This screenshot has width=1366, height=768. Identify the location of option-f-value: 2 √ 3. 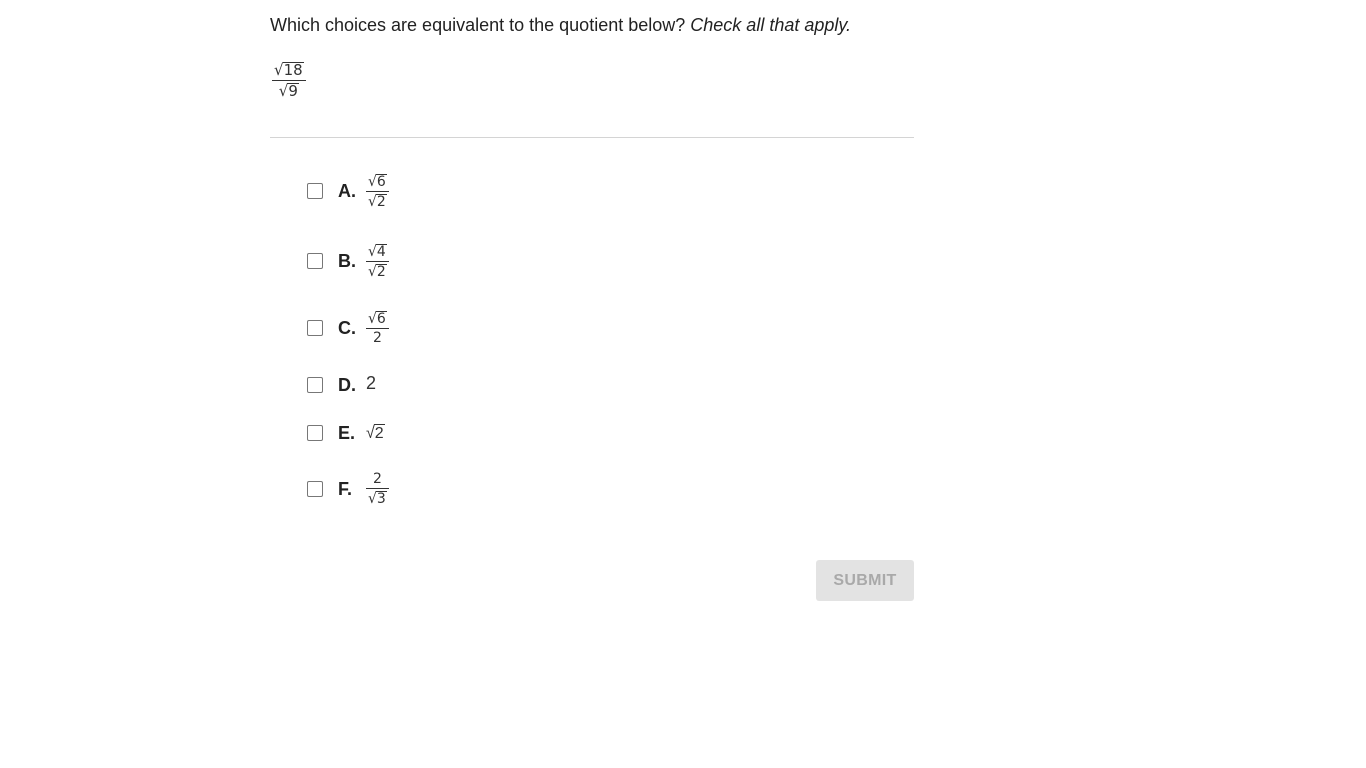
(377, 489).